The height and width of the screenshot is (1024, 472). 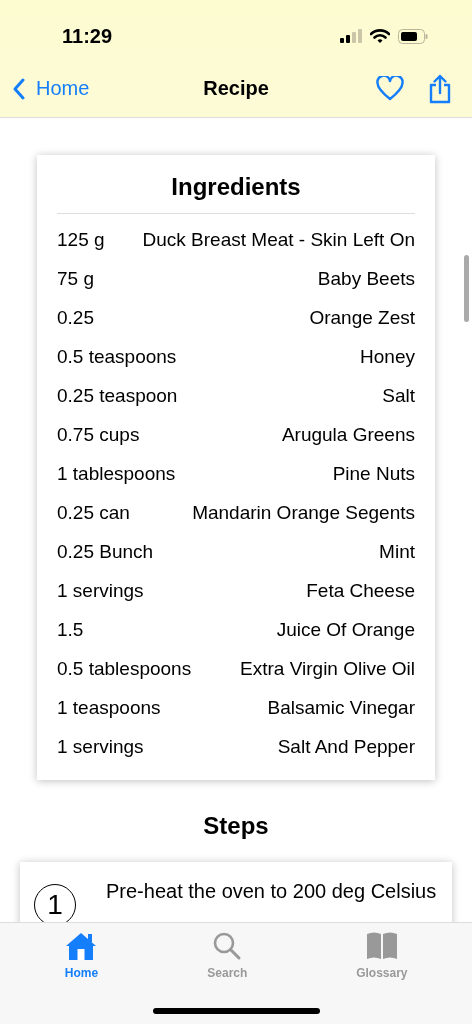 What do you see at coordinates (348, 434) in the screenshot?
I see `ingredient-name: Arugula Greens` at bounding box center [348, 434].